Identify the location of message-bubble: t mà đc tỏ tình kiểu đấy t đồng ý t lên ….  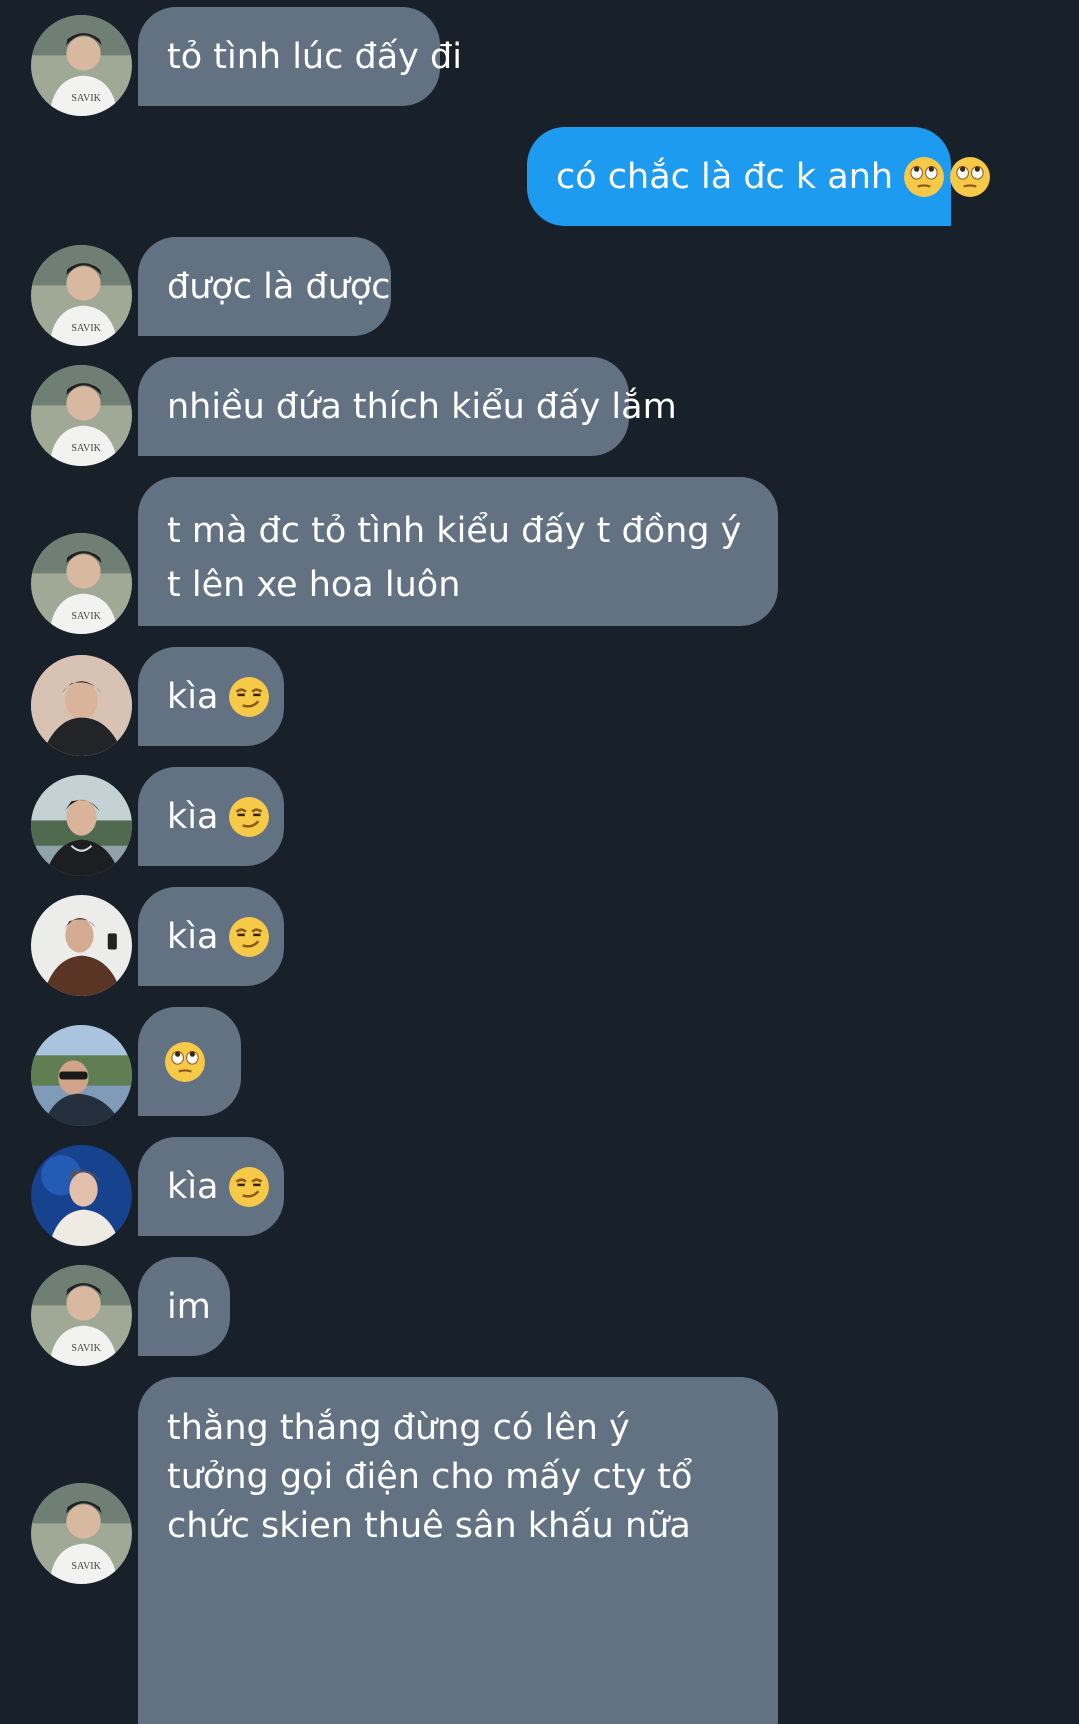
(458, 551).